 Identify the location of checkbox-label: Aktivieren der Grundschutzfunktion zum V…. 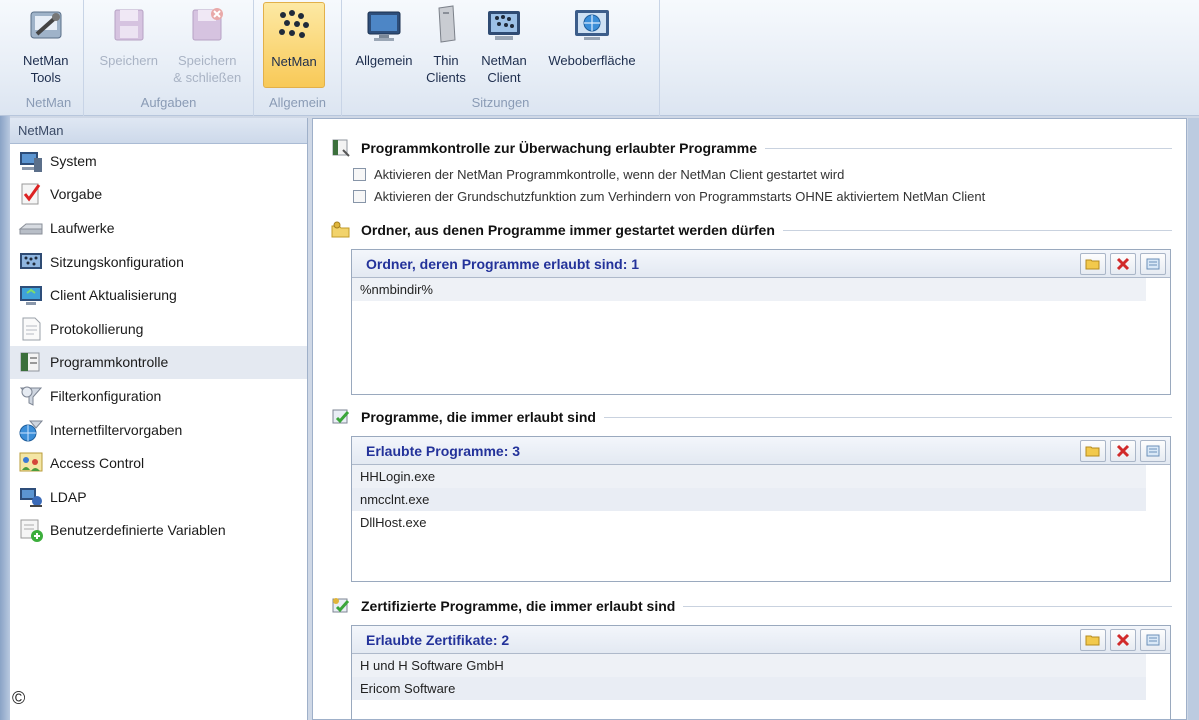
(680, 196).